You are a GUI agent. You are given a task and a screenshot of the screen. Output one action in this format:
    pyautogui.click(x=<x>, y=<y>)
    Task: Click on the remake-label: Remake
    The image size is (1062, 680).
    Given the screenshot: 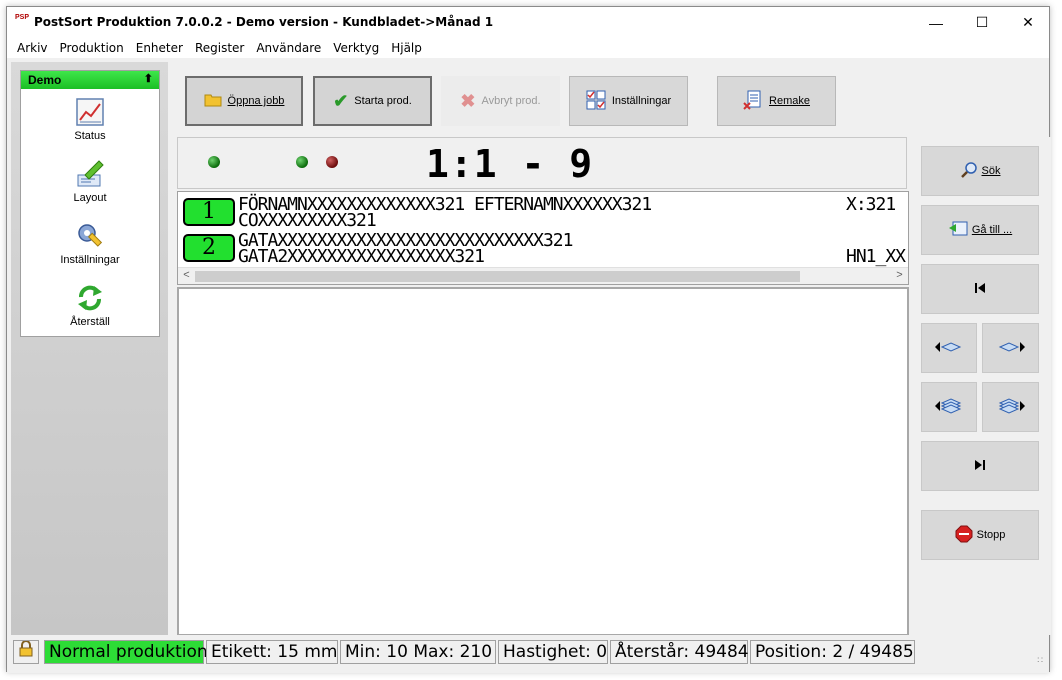 What is the action you would take?
    pyautogui.click(x=789, y=101)
    